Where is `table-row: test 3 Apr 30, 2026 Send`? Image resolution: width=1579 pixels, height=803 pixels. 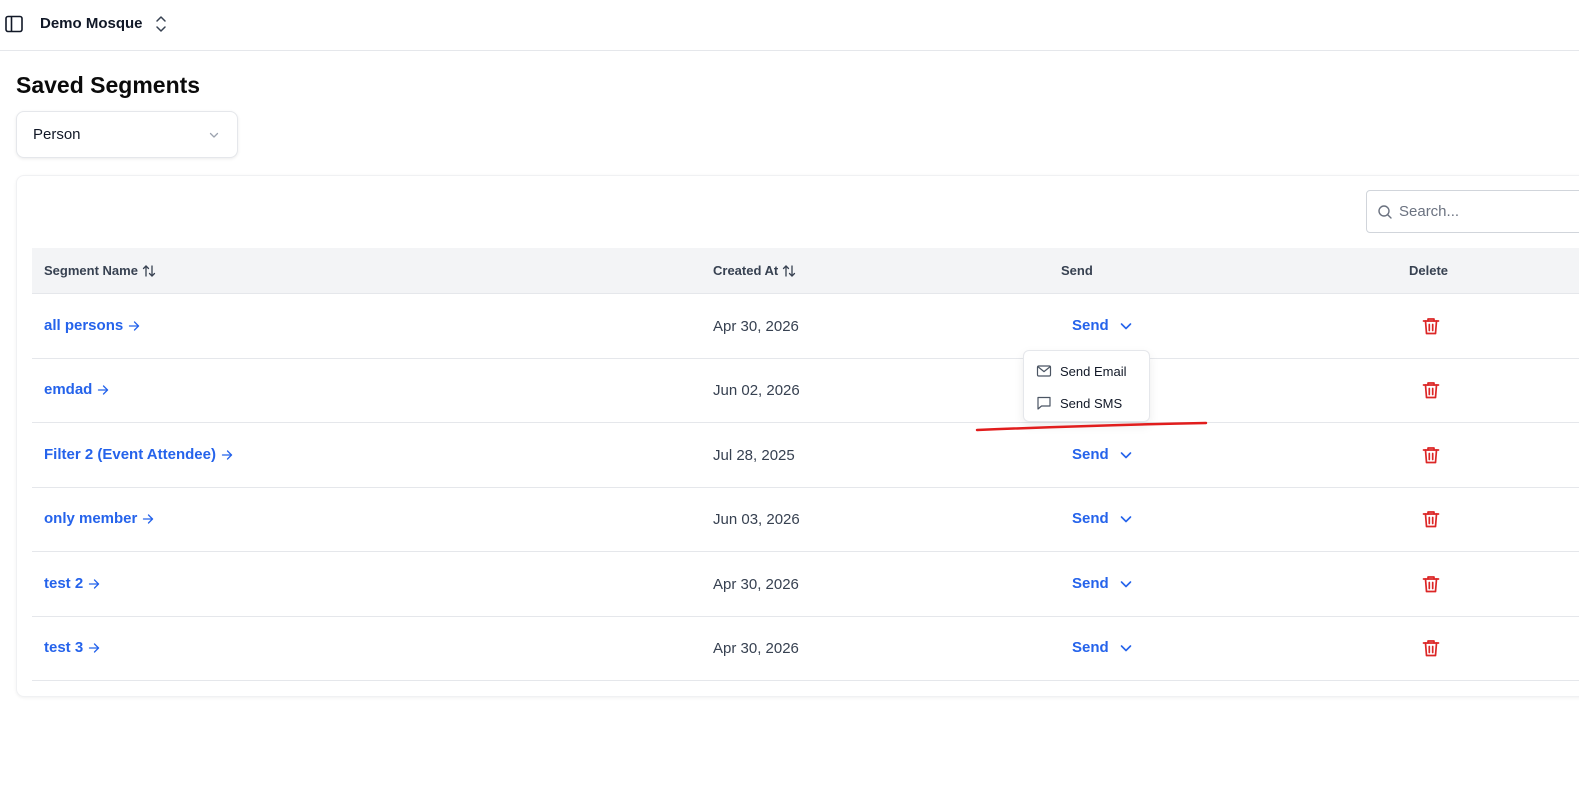
table-row: test 3 Apr 30, 2026 Send is located at coordinates (805, 648).